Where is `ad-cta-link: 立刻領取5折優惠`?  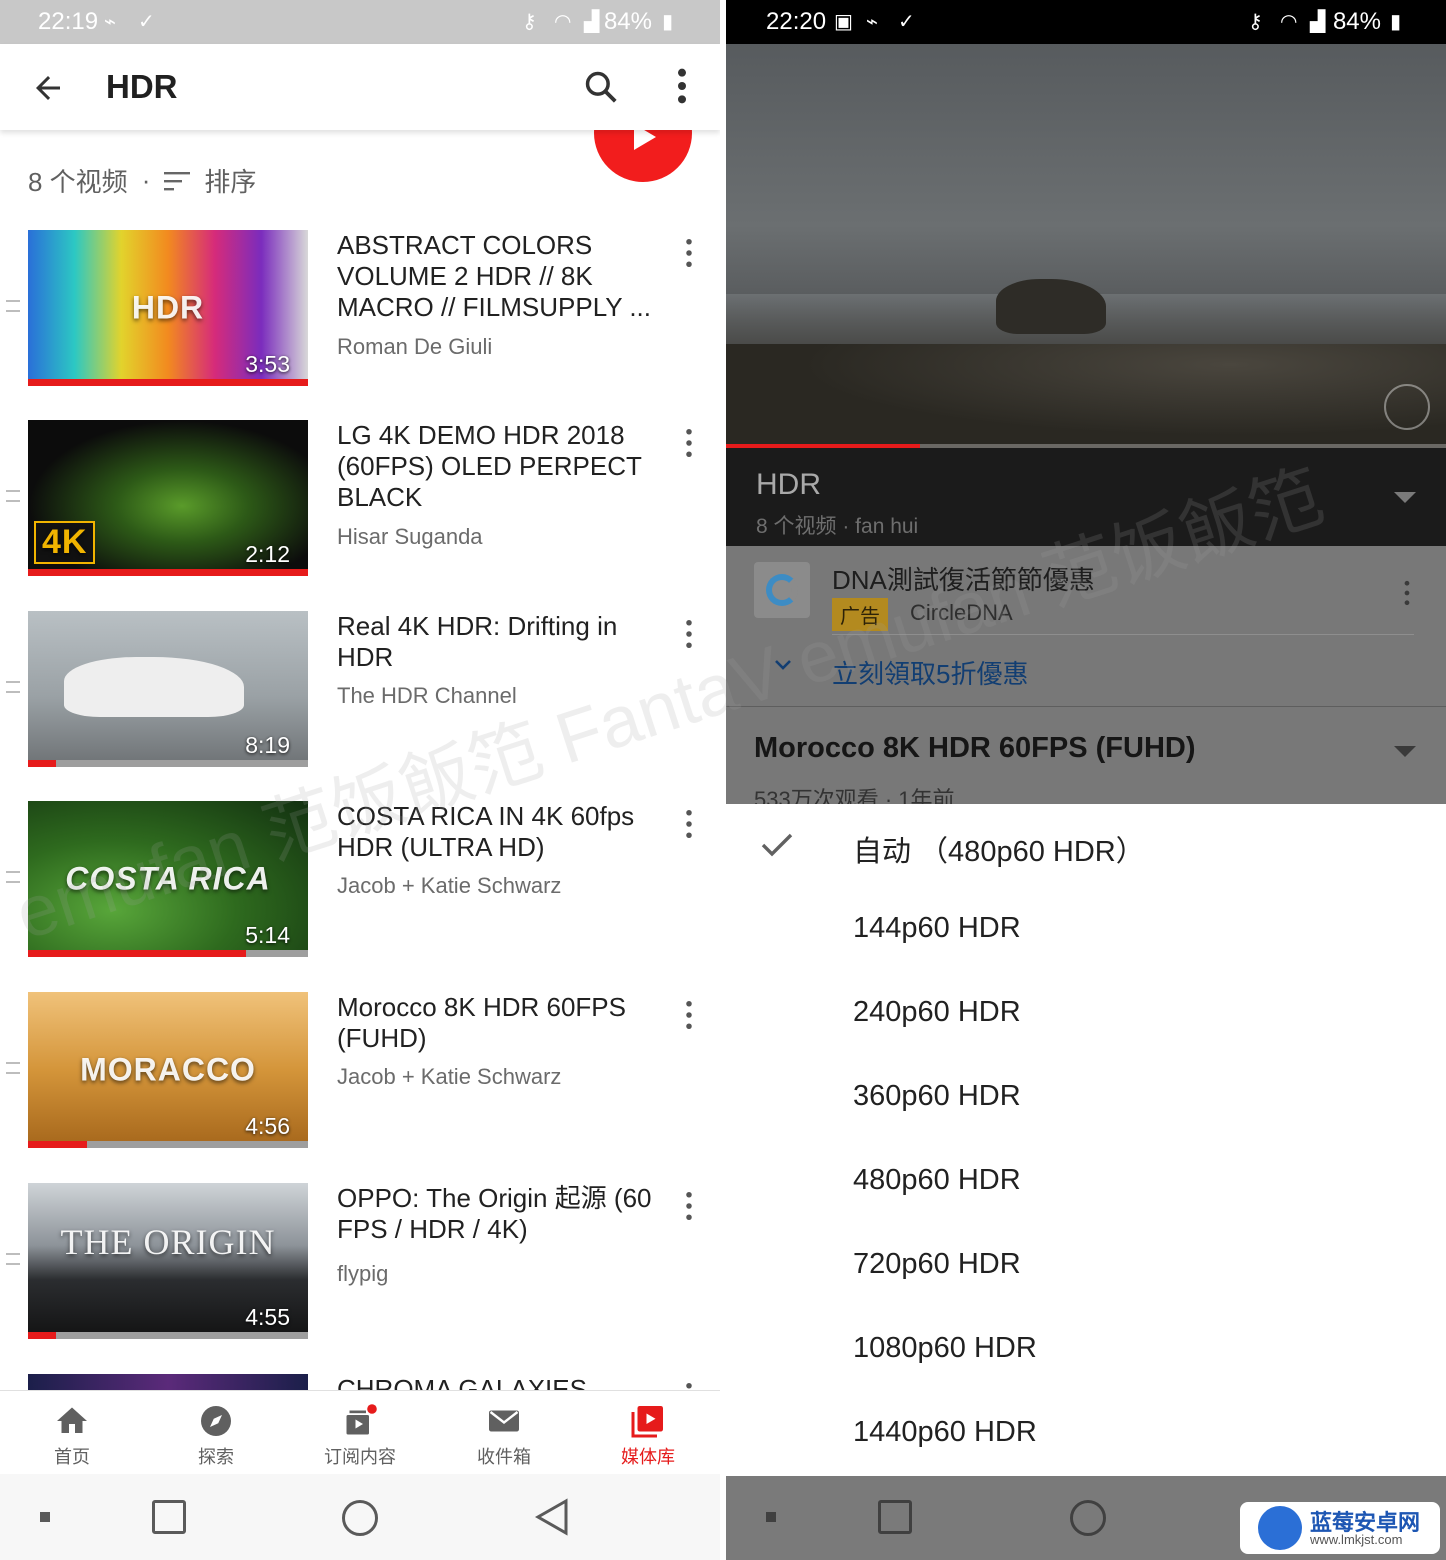 ad-cta-link: 立刻領取5折優惠 is located at coordinates (930, 672).